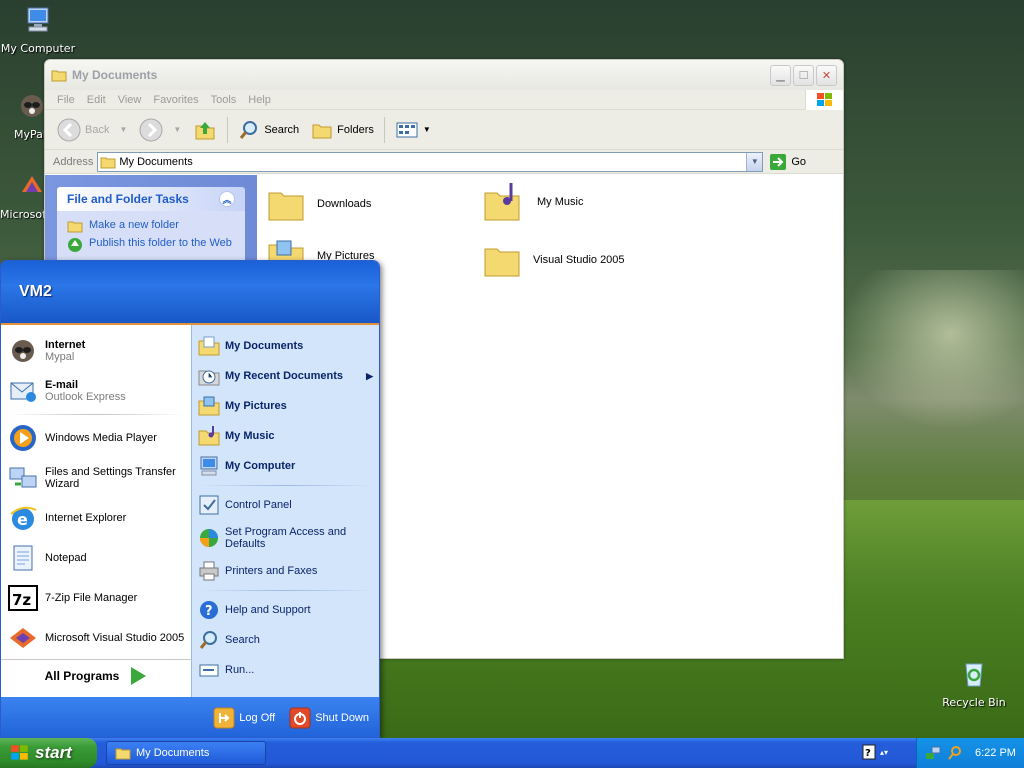 This screenshot has width=1024, height=768. What do you see at coordinates (53, 752) in the screenshot?
I see `start-label: start` at bounding box center [53, 752].